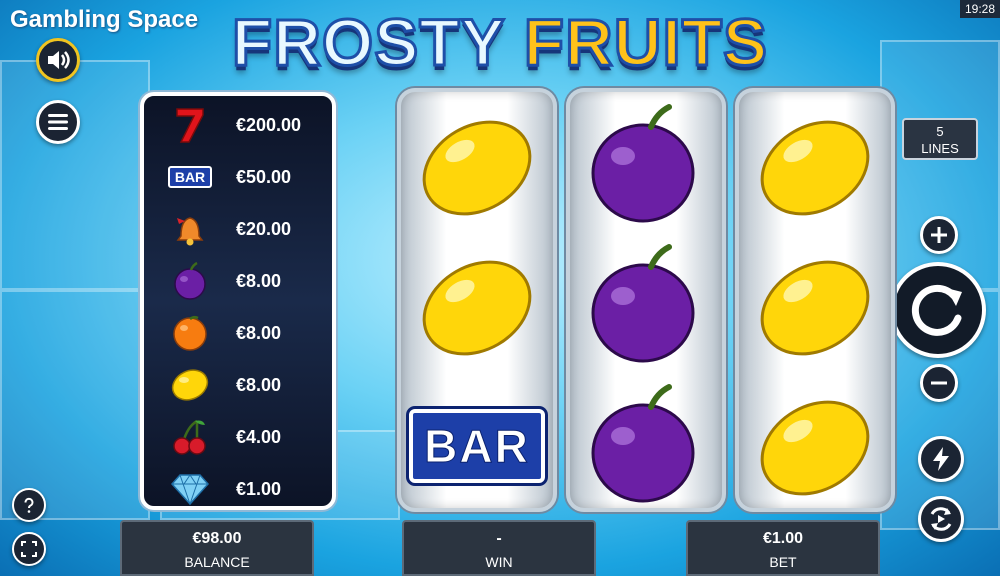  I want to click on turbo-button, so click(941, 459).